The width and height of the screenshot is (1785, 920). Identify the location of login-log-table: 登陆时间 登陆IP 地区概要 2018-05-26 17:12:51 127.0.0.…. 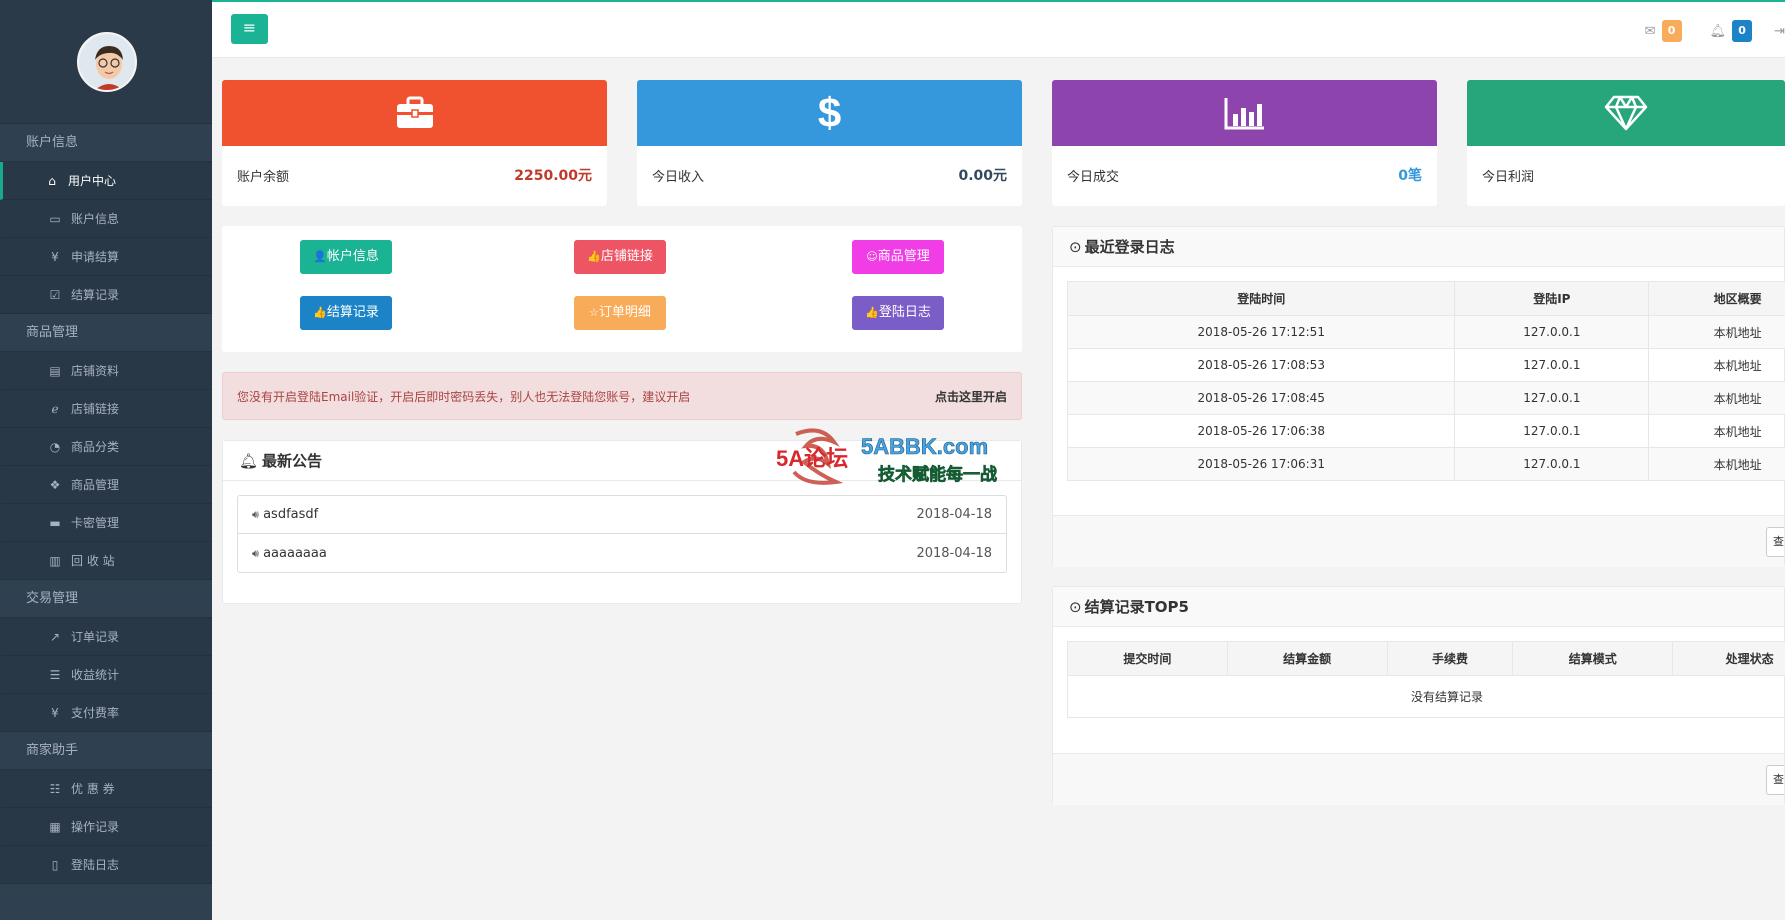
(1425, 381).